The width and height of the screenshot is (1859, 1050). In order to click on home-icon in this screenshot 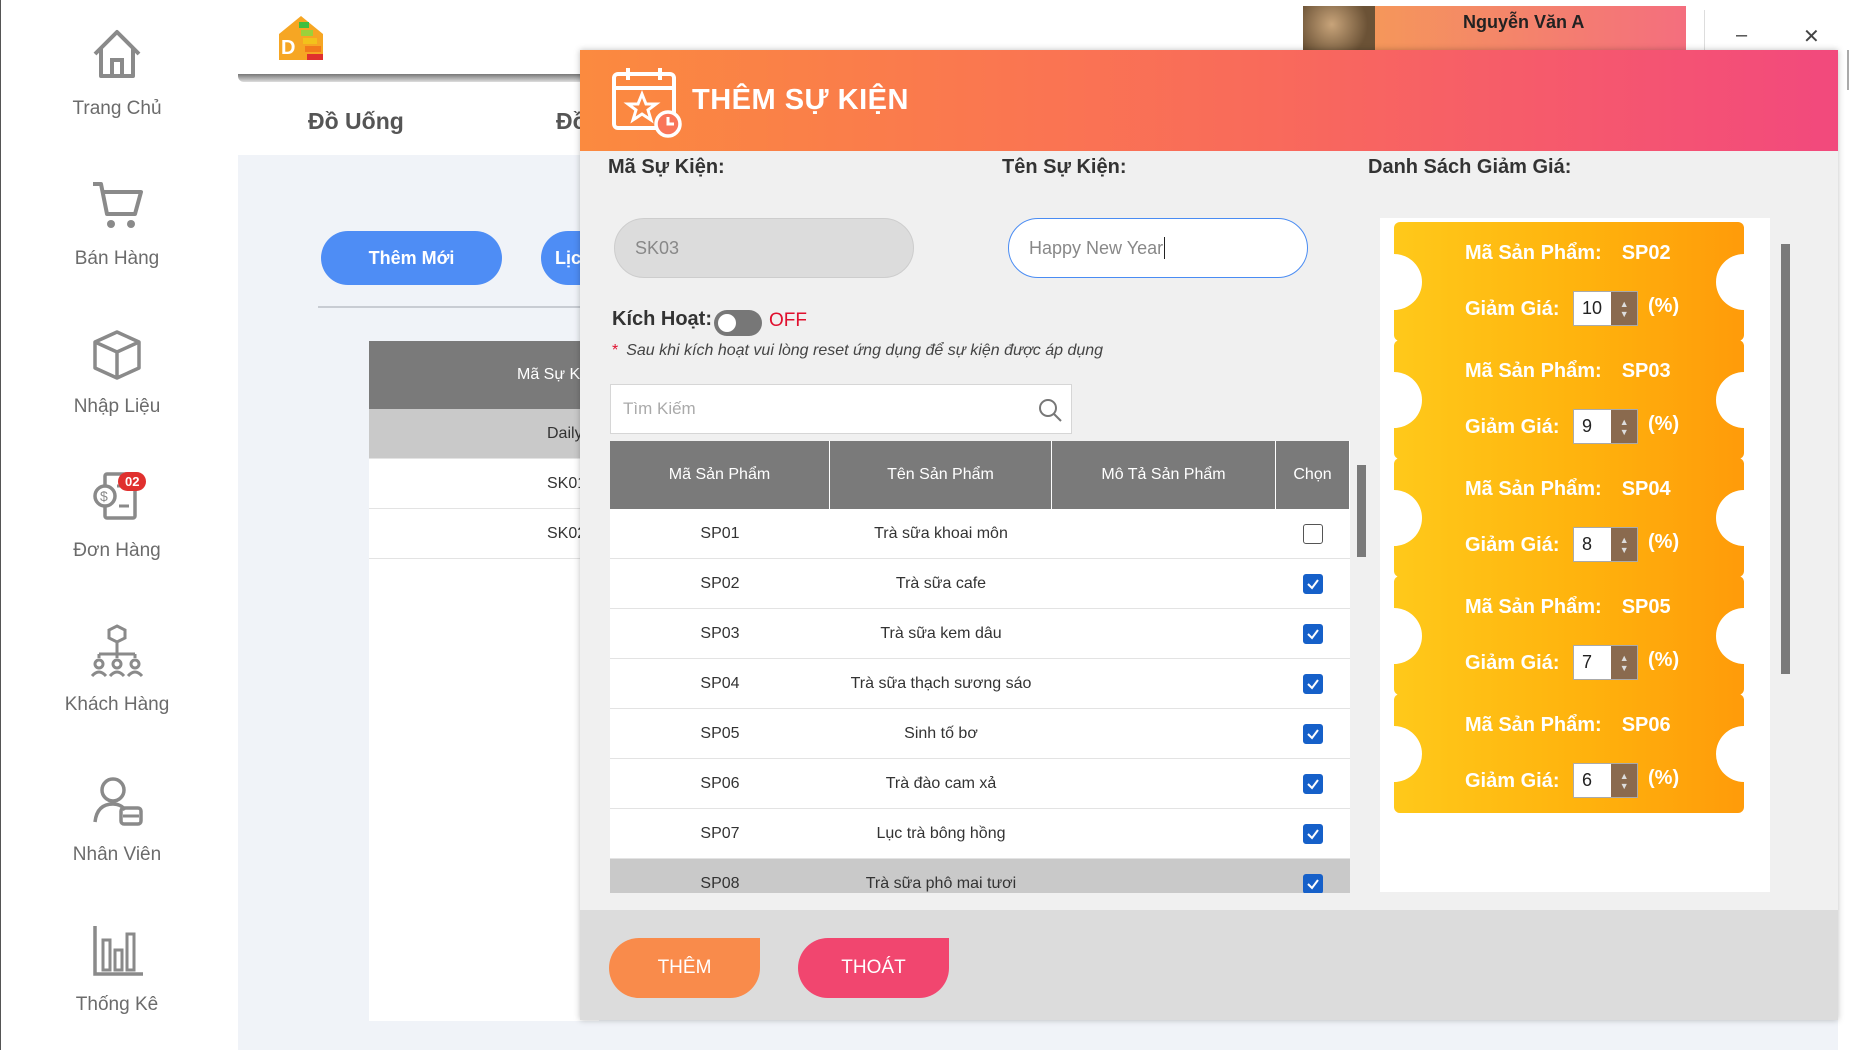, I will do `click(117, 54)`.